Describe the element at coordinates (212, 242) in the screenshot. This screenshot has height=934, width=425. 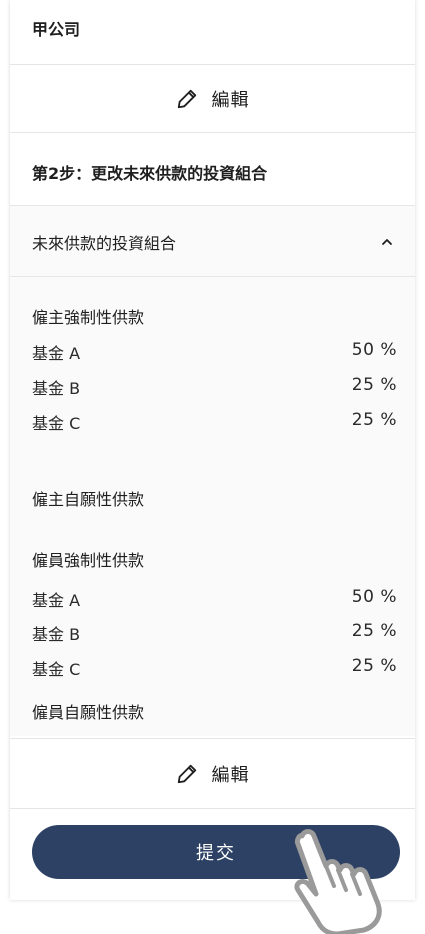
I see `accordion-future-portfolio: 未來供款的投資組合` at that location.